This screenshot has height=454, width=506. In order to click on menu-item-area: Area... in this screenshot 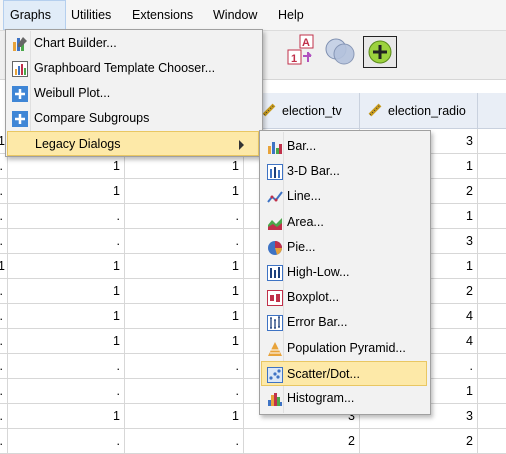, I will do `click(344, 222)`.